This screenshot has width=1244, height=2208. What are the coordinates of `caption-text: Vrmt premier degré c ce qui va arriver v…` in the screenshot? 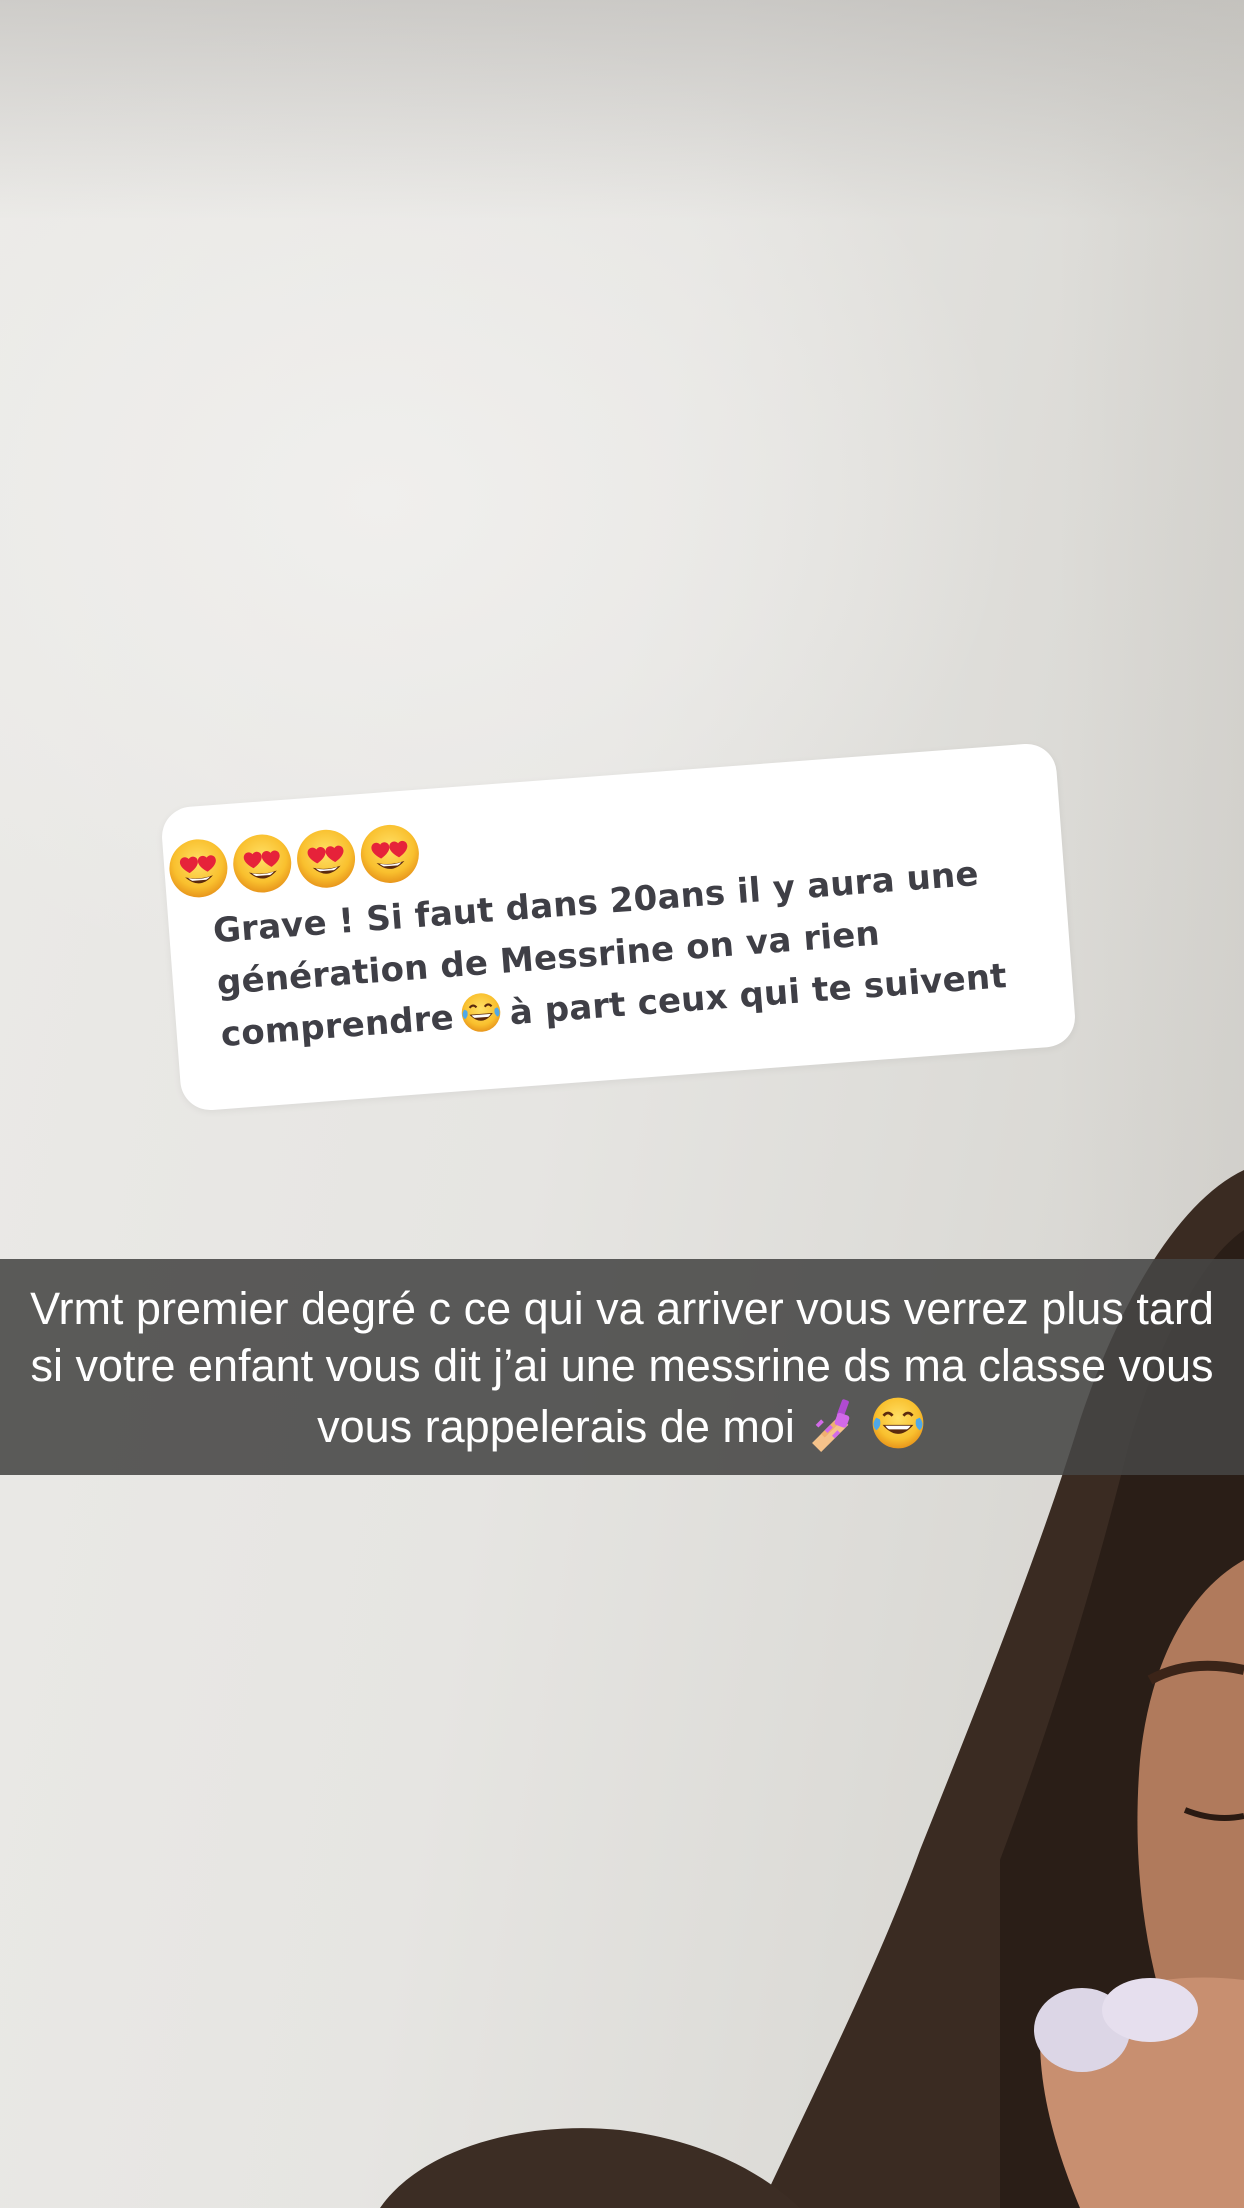 It's located at (622, 1367).